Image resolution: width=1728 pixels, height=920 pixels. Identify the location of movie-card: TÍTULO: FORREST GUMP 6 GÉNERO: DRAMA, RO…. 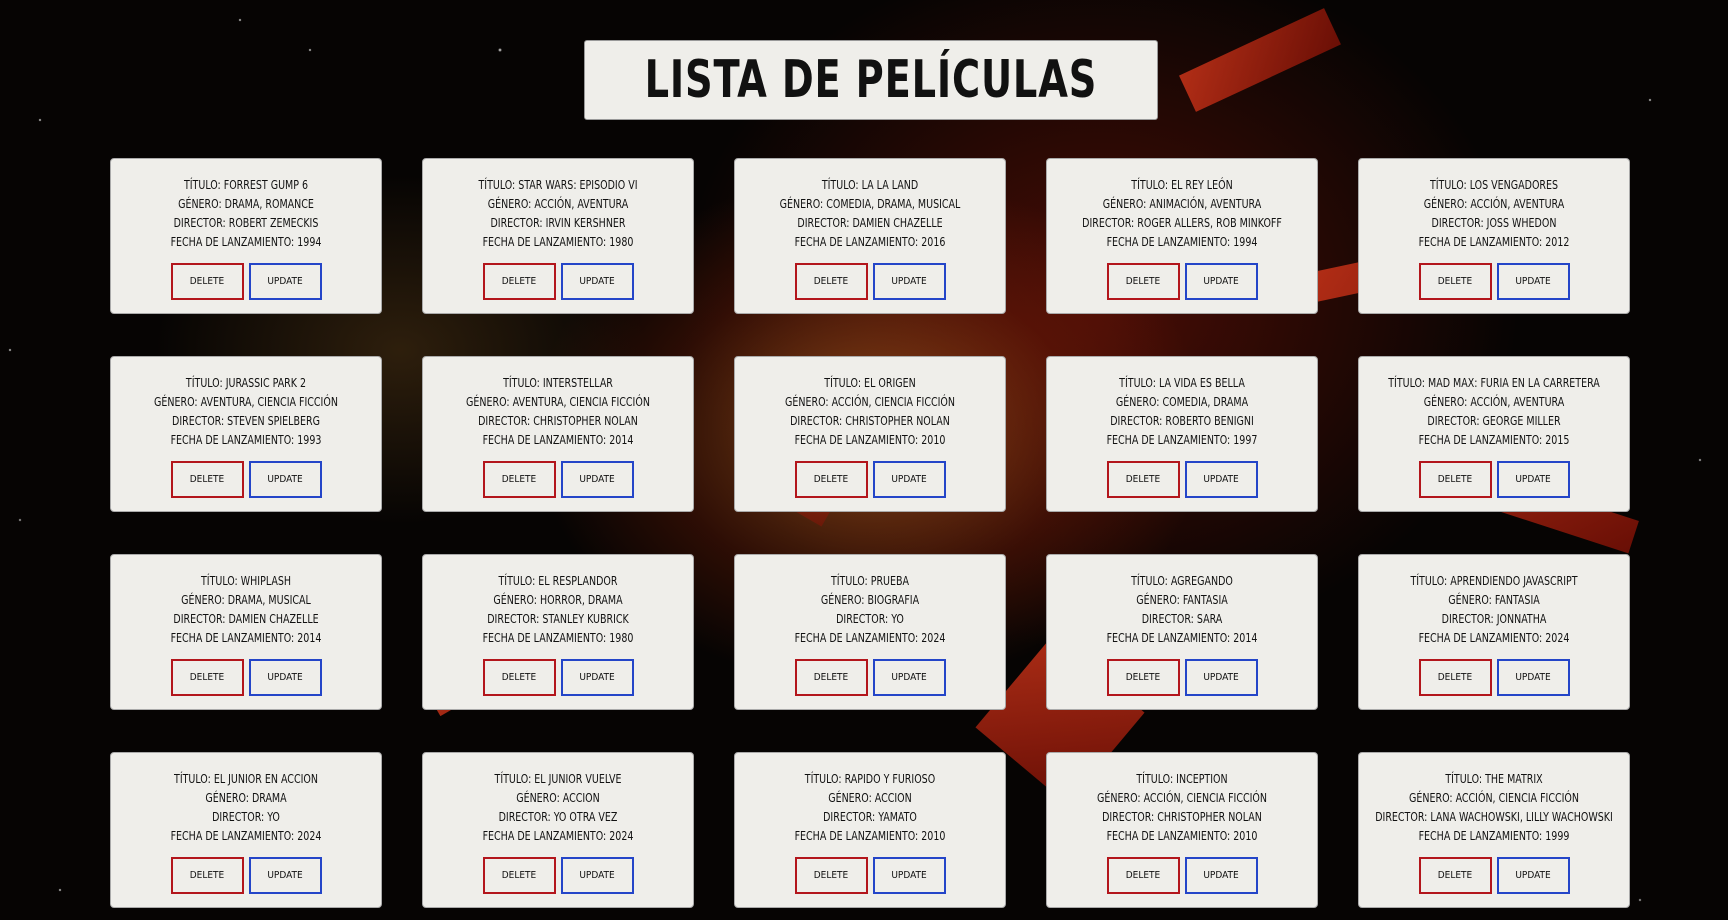
(246, 236).